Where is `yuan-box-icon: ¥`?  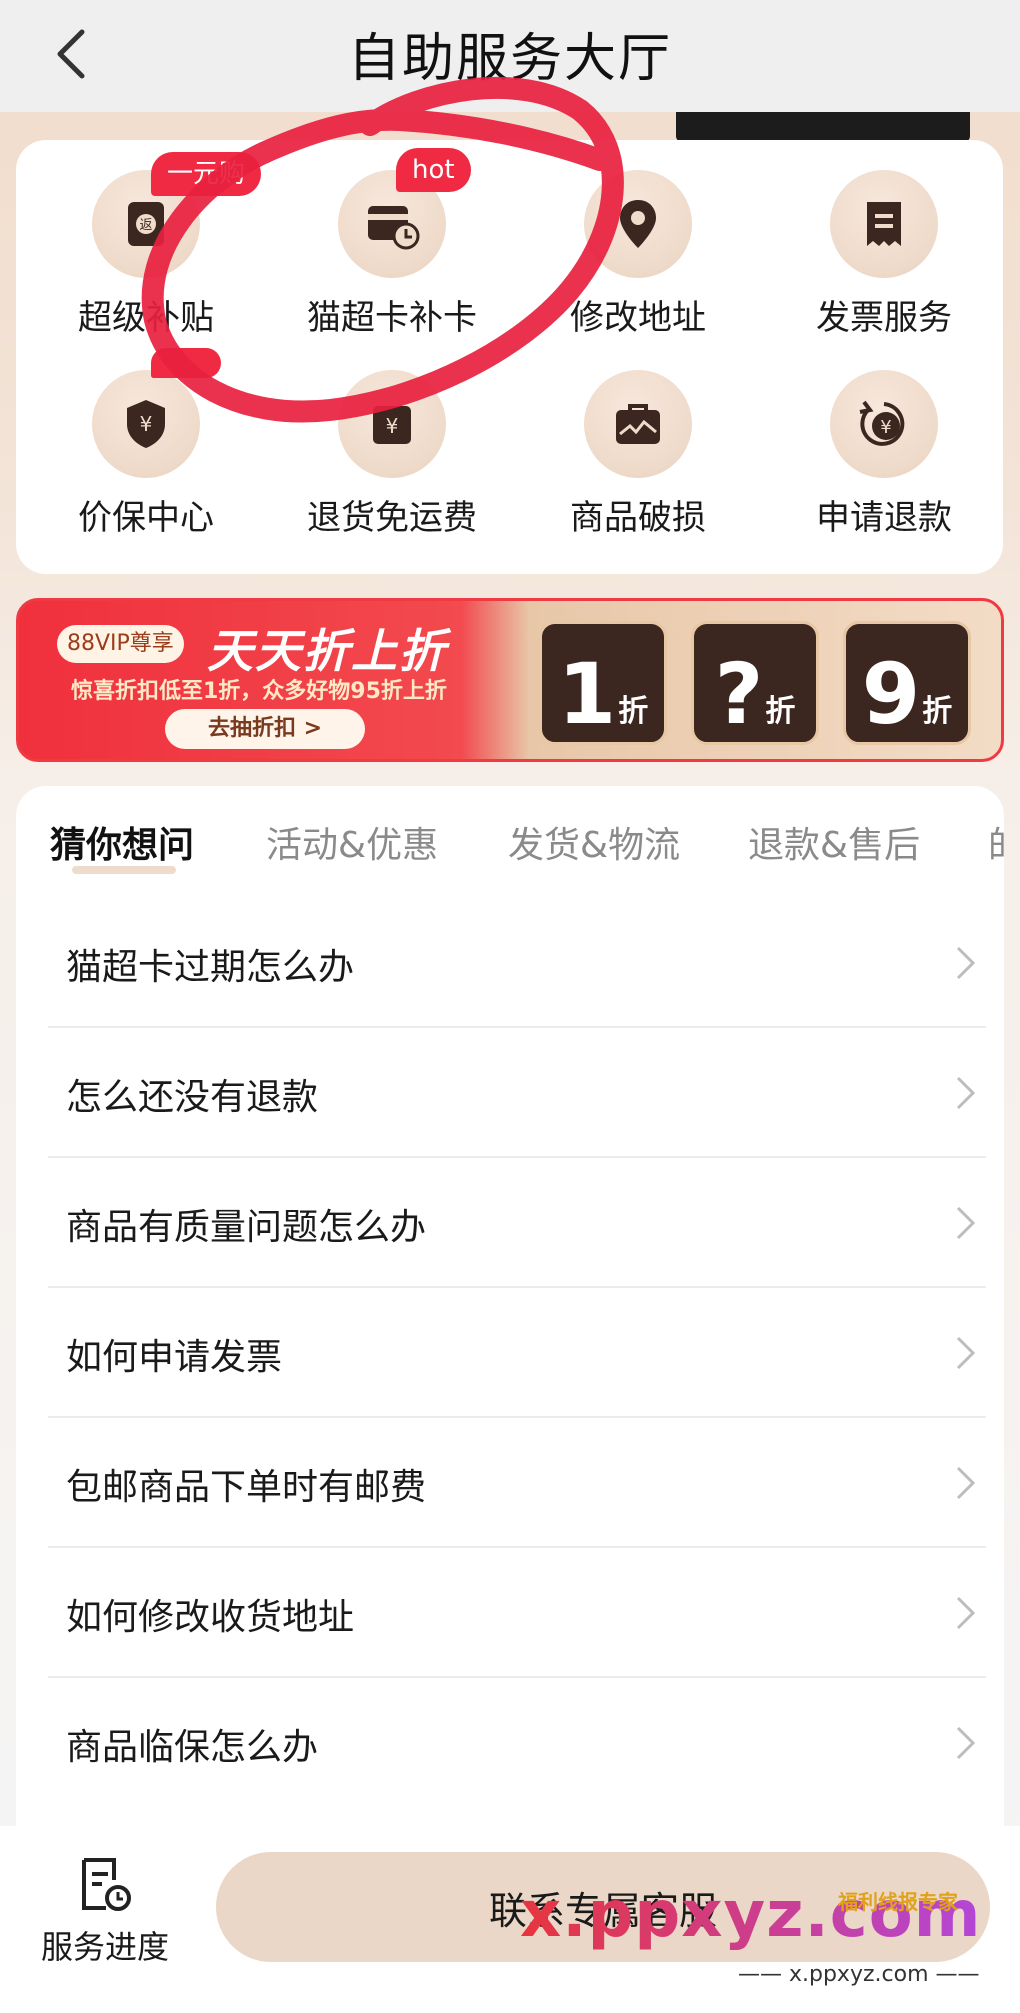
yuan-box-icon: ¥ is located at coordinates (392, 425).